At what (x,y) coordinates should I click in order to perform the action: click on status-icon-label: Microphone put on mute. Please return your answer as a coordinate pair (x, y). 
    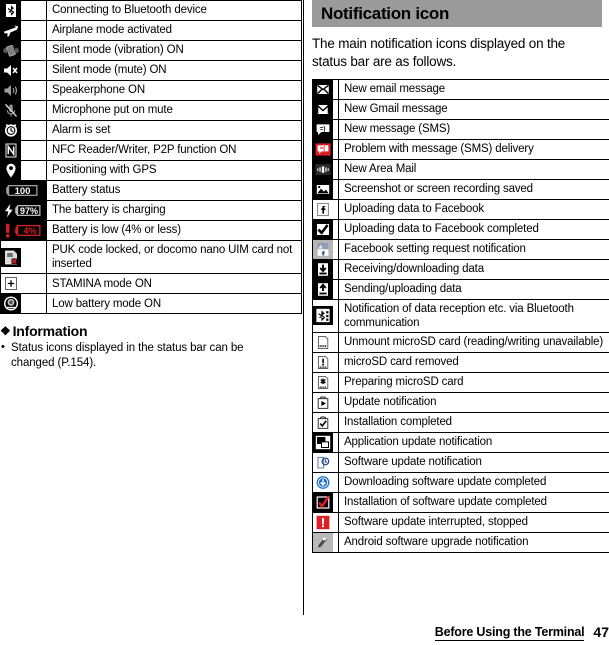
    Looking at the image, I should click on (174, 110).